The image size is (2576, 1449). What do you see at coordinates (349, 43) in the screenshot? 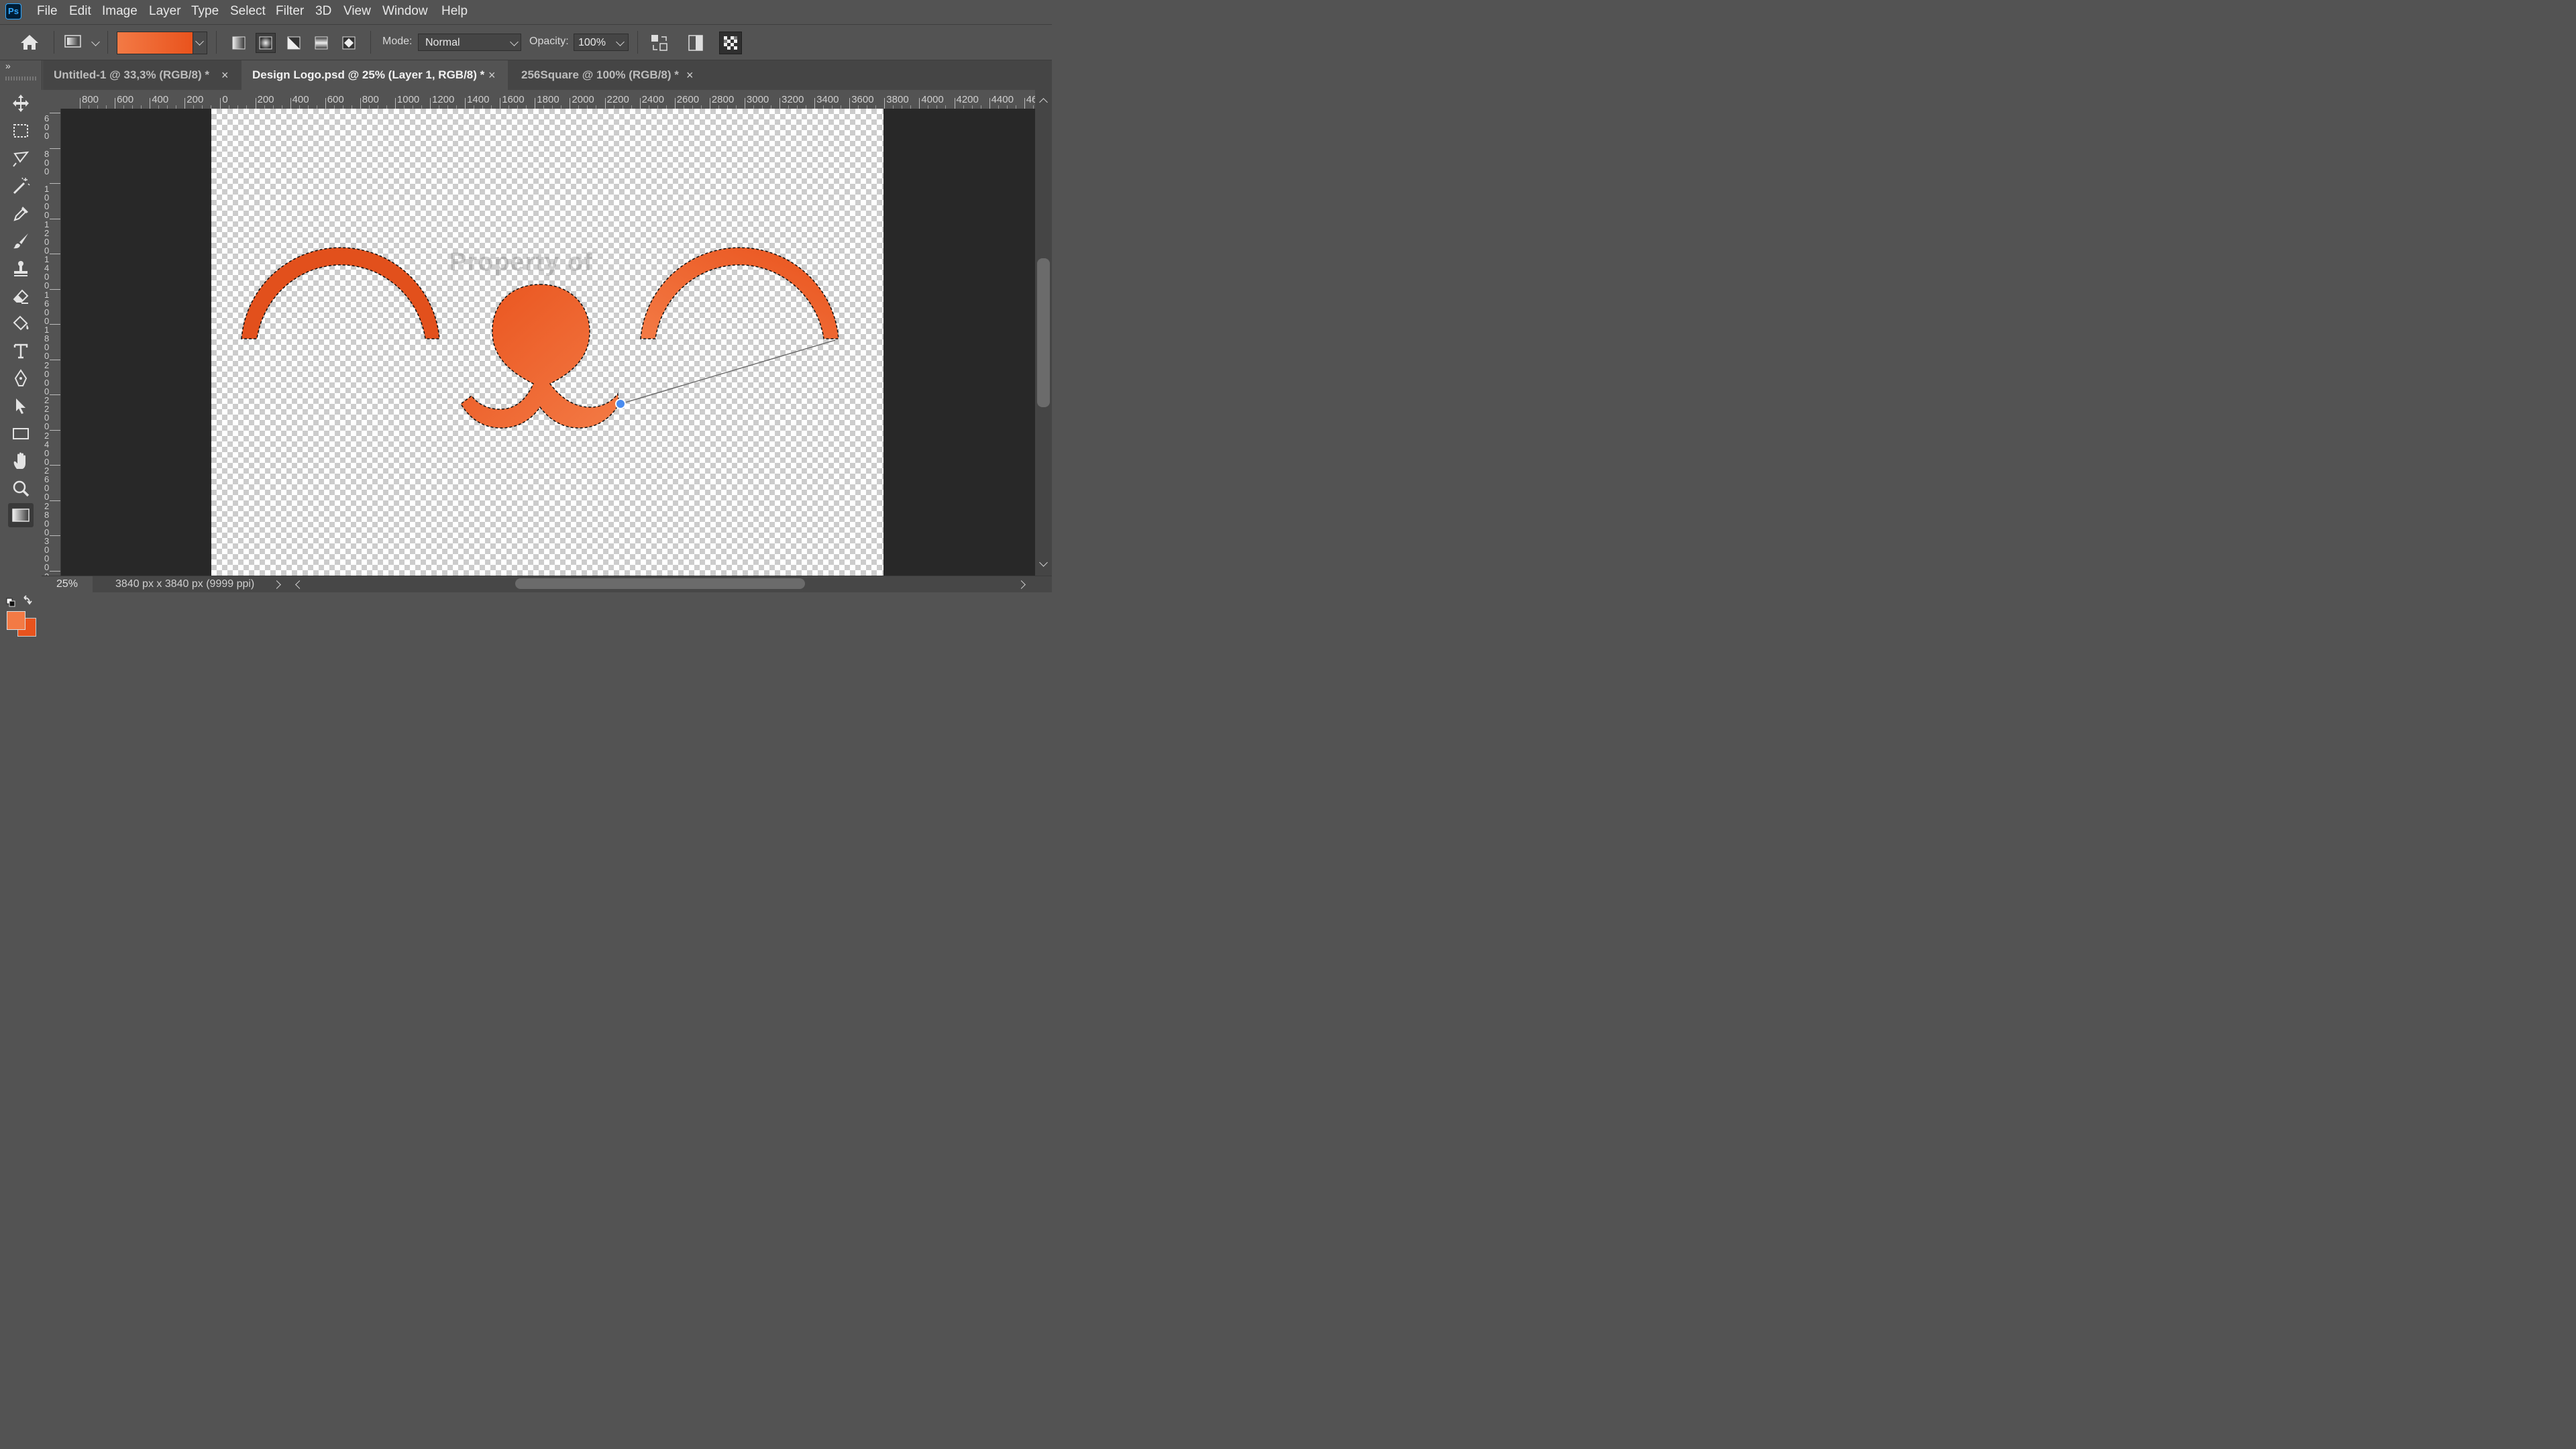
I see `diamond-gradient-button` at bounding box center [349, 43].